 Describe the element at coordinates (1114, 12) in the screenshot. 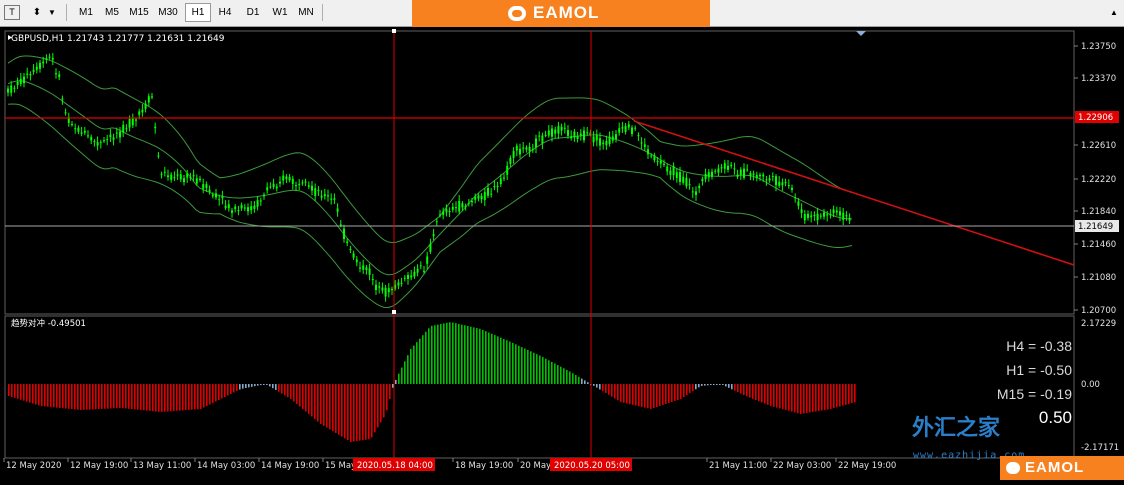

I see `scroll-arrow-icon: ▲` at that location.